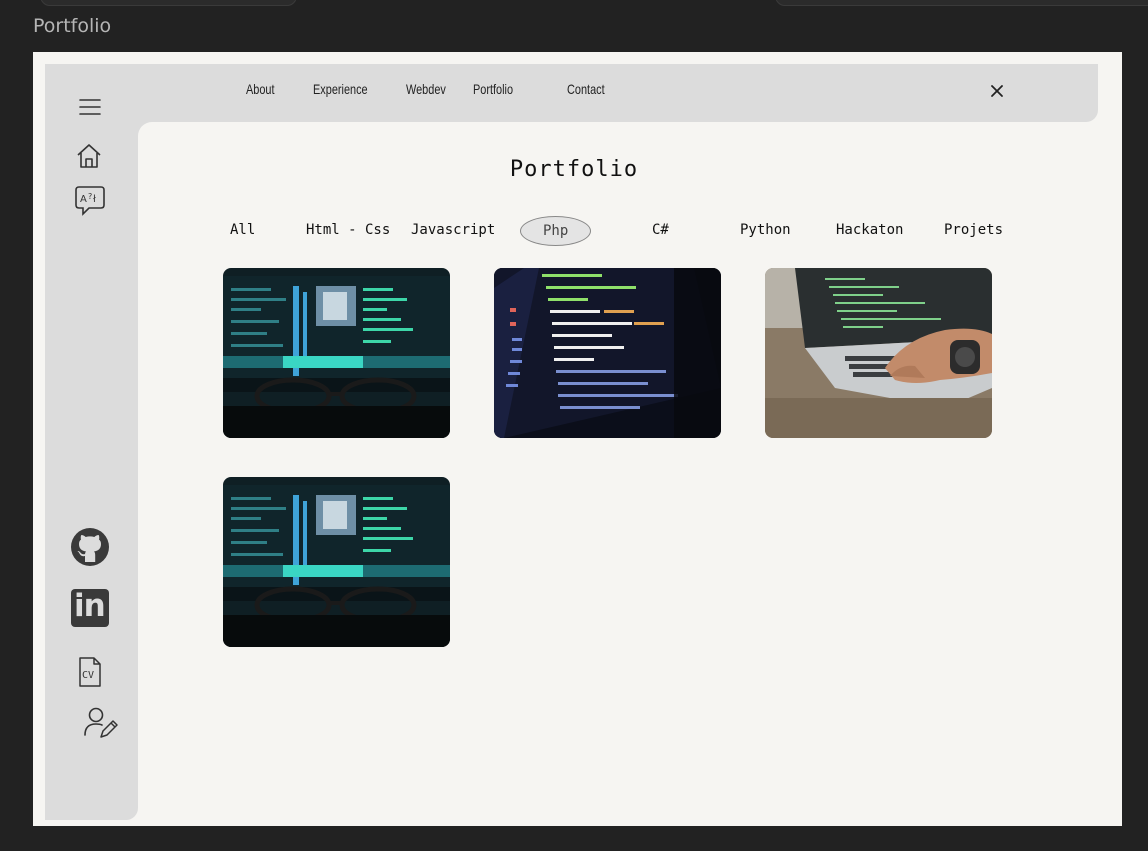 The height and width of the screenshot is (851, 1148). What do you see at coordinates (348, 230) in the screenshot?
I see `filter-html-css: Html - Css` at bounding box center [348, 230].